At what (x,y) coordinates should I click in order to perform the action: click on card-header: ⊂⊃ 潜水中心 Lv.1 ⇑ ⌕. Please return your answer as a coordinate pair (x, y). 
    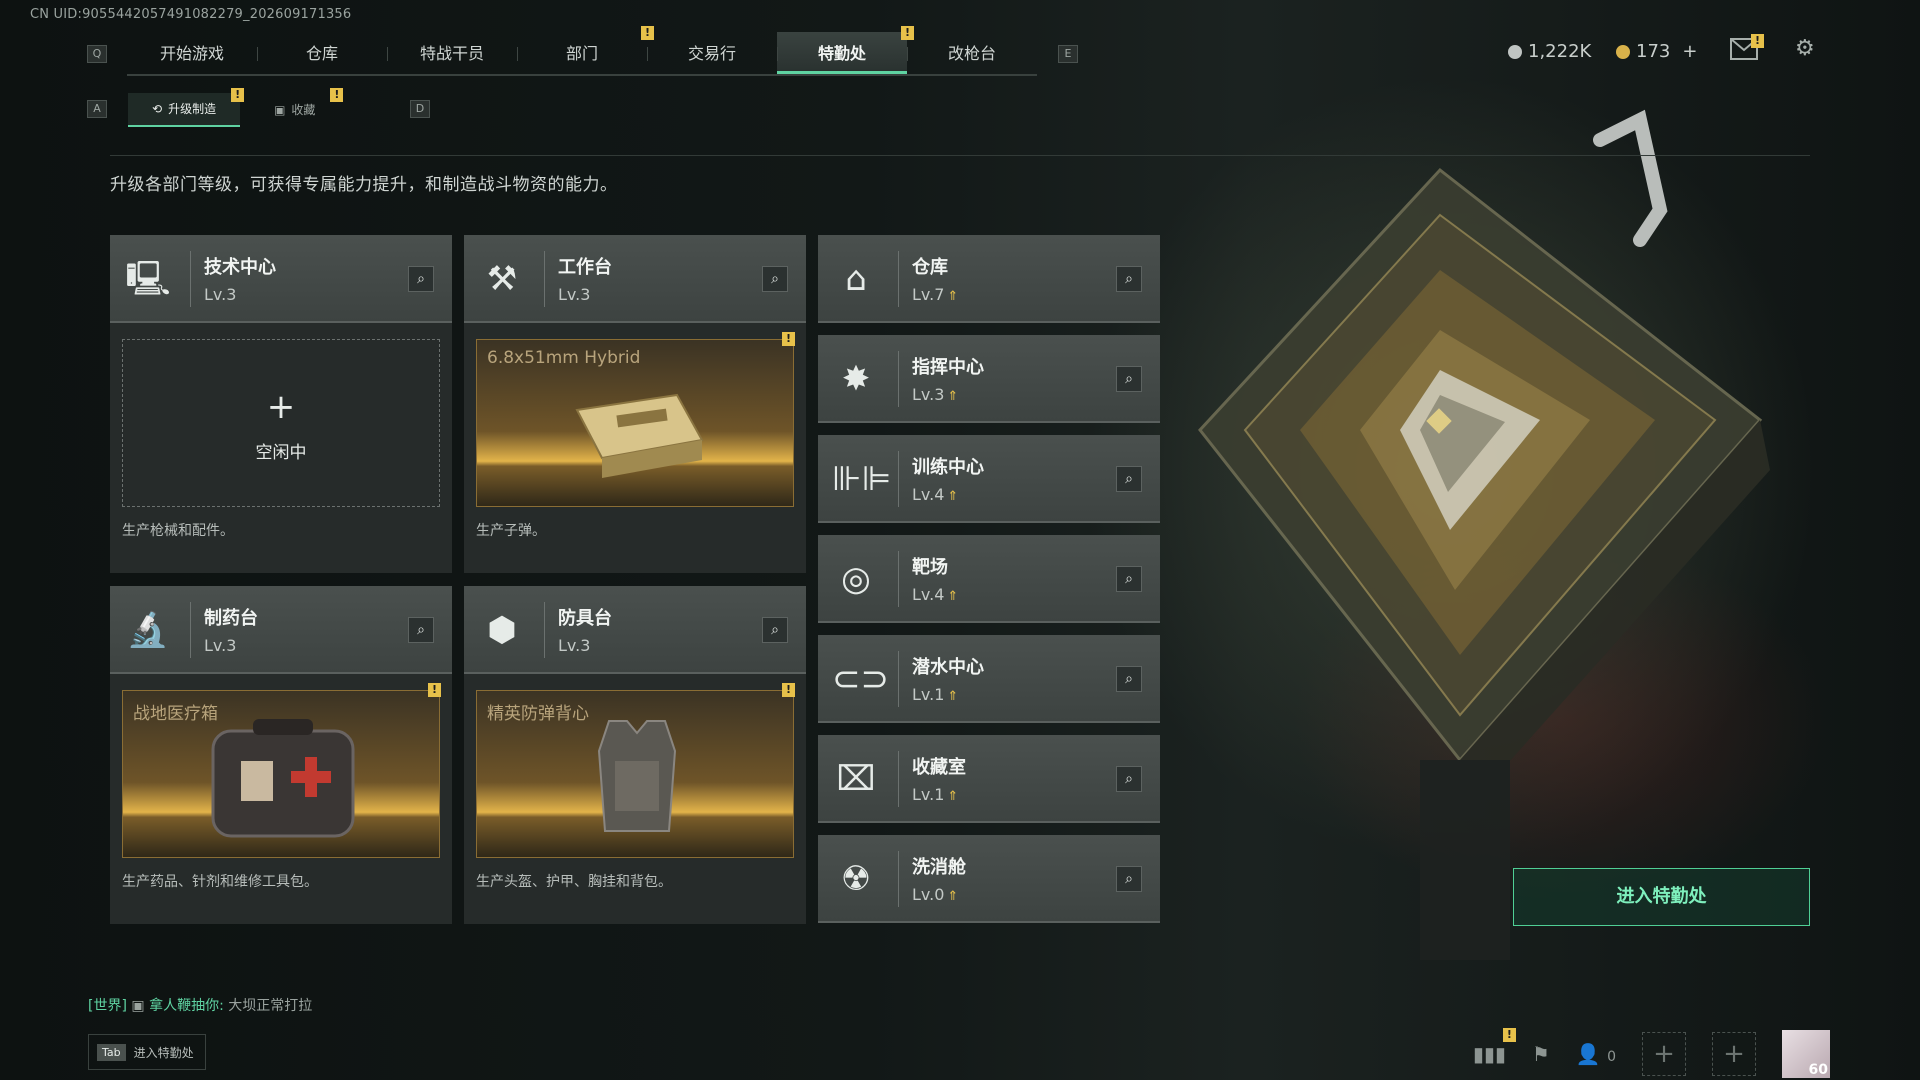
    Looking at the image, I should click on (989, 679).